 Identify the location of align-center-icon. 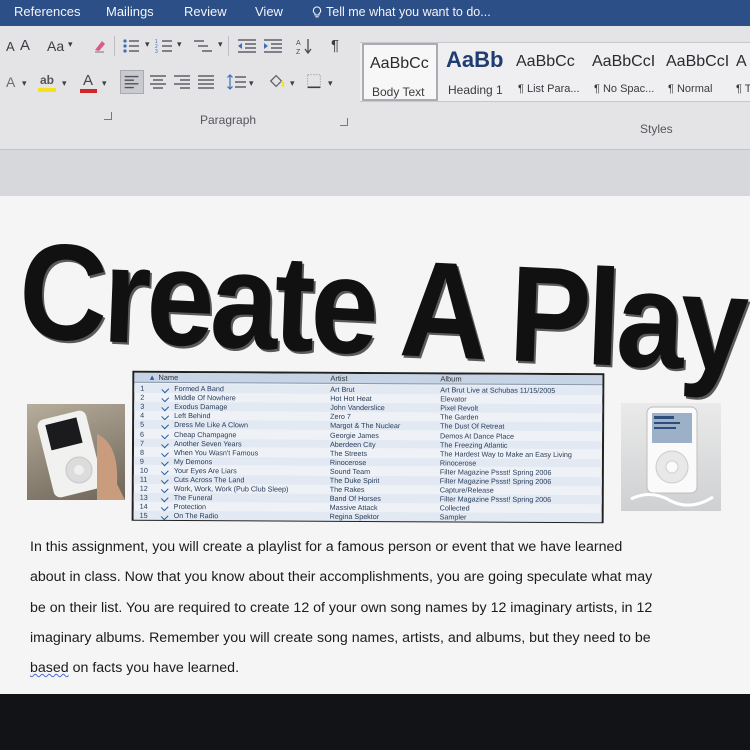
(158, 82).